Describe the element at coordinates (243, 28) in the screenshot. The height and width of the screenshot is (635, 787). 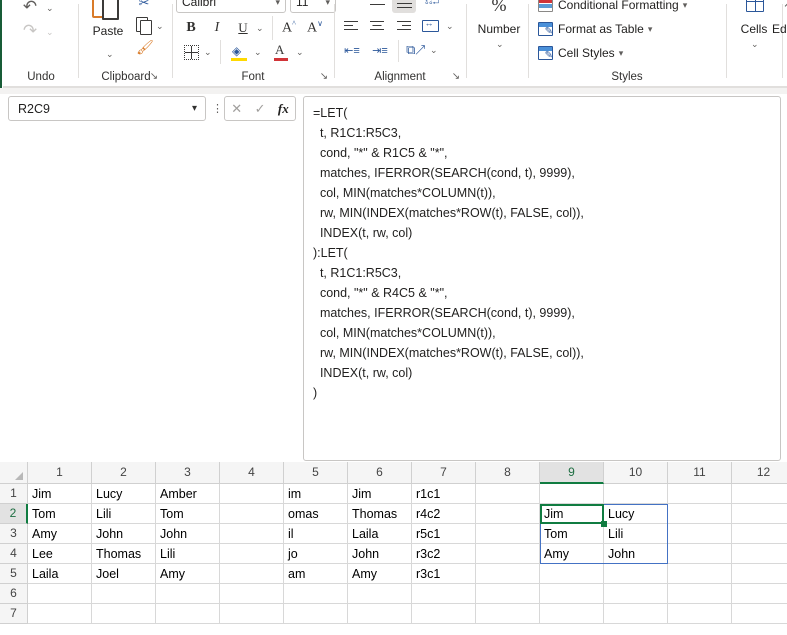
I see `underline-button: U` at that location.